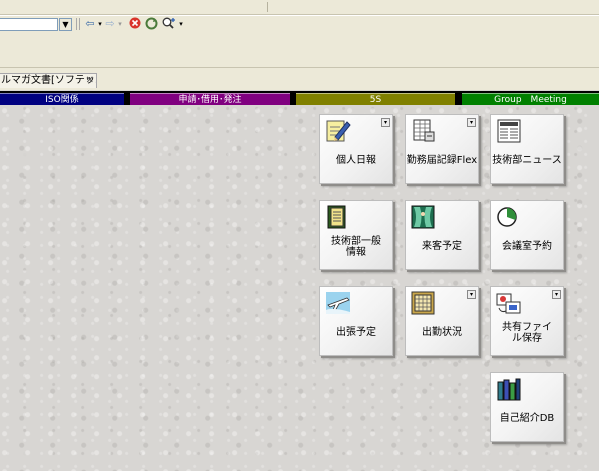 The image size is (599, 471). I want to click on tile-meeting-room-booking: 会議室予約, so click(527, 235).